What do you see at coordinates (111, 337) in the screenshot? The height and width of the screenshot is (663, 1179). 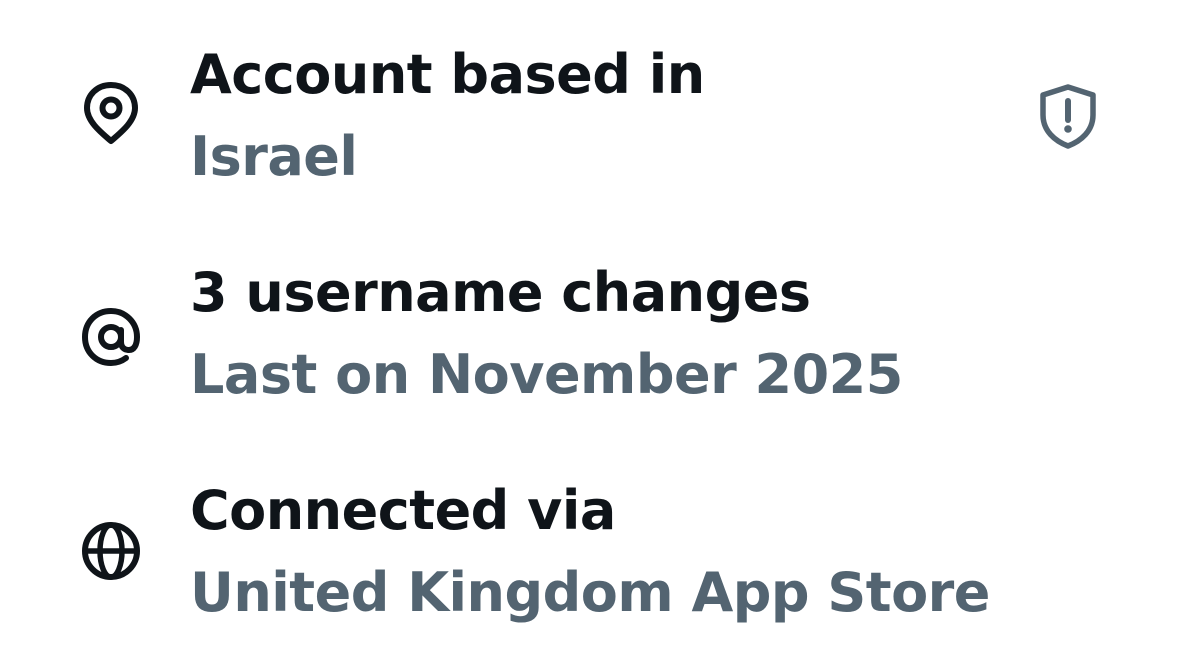 I see `at-sign-icon` at bounding box center [111, 337].